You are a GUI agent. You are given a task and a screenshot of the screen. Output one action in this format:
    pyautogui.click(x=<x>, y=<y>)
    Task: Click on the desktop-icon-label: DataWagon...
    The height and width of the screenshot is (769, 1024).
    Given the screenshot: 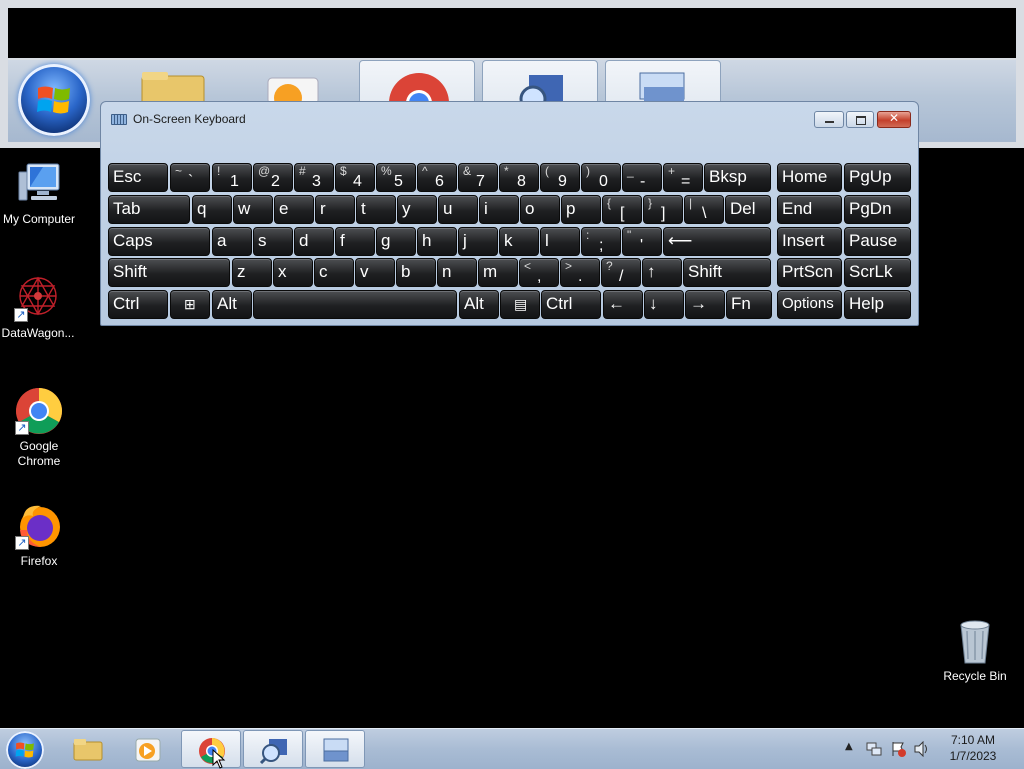 What is the action you would take?
    pyautogui.click(x=38, y=333)
    